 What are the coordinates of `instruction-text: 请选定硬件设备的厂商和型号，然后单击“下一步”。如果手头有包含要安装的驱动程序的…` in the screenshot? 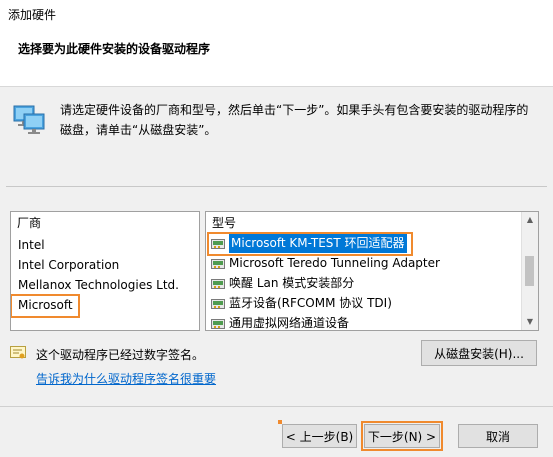 It's located at (294, 120).